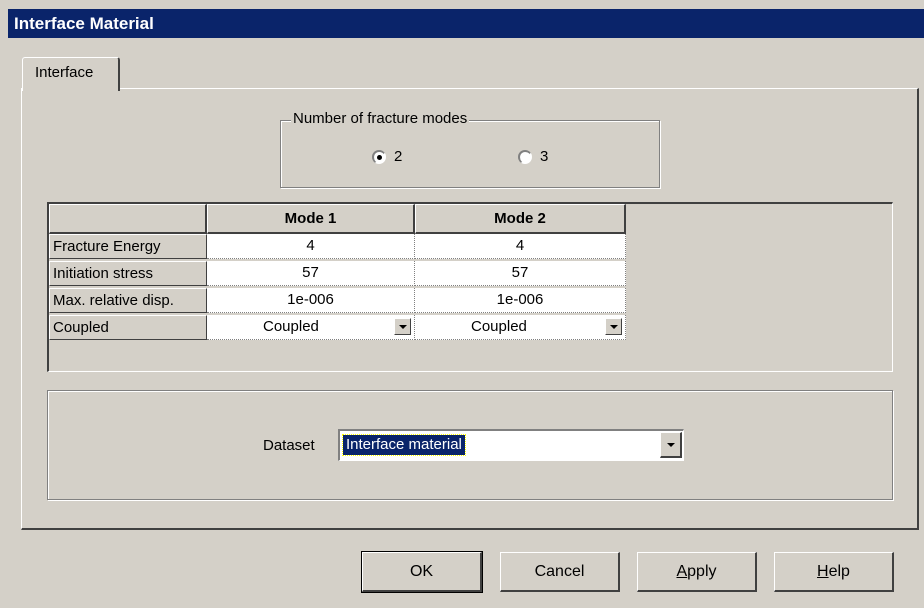  I want to click on dataset-combobox: Interface material, so click(511, 445).